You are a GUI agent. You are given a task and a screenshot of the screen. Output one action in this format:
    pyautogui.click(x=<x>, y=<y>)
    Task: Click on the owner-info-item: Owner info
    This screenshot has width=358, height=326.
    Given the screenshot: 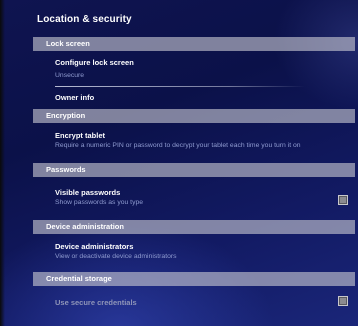 What is the action you would take?
    pyautogui.click(x=205, y=98)
    